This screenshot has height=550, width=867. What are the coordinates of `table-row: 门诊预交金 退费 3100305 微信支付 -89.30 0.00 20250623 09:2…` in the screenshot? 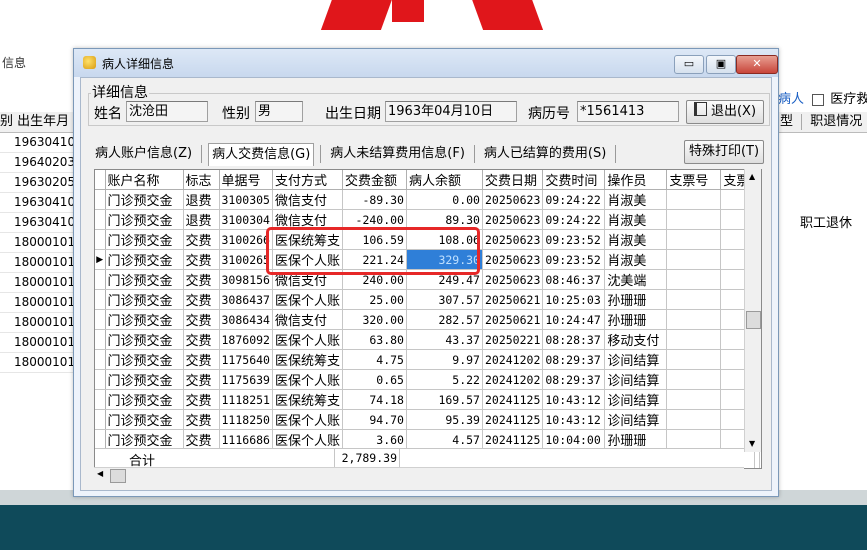 It's located at (428, 199).